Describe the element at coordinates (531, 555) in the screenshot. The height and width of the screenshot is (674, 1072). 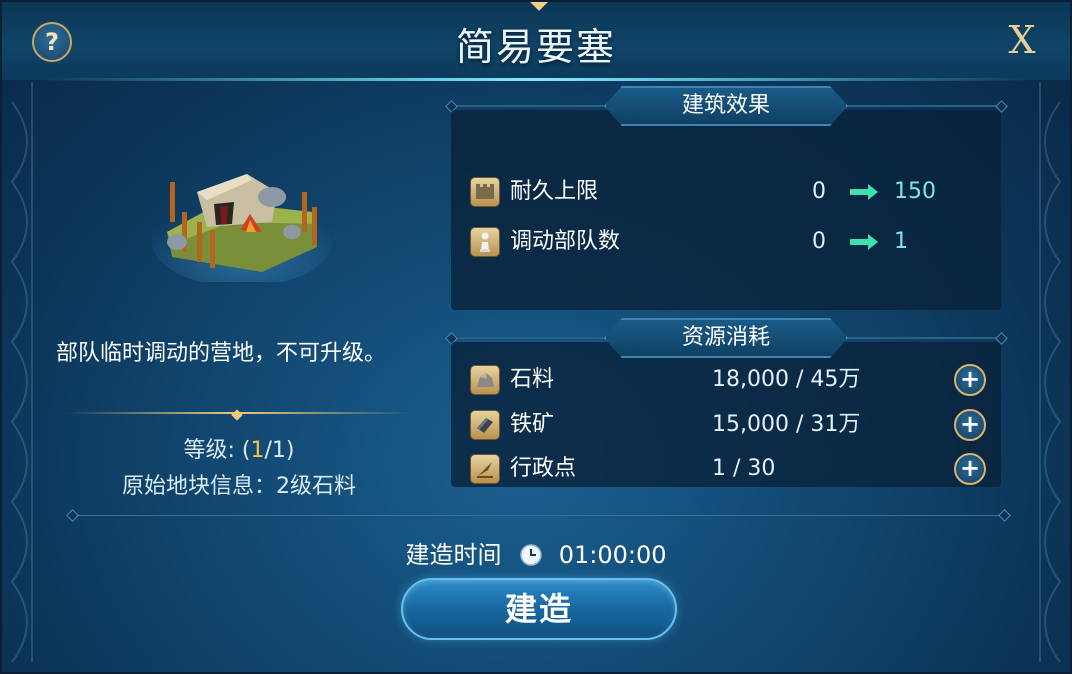
I see `clock-icon` at that location.